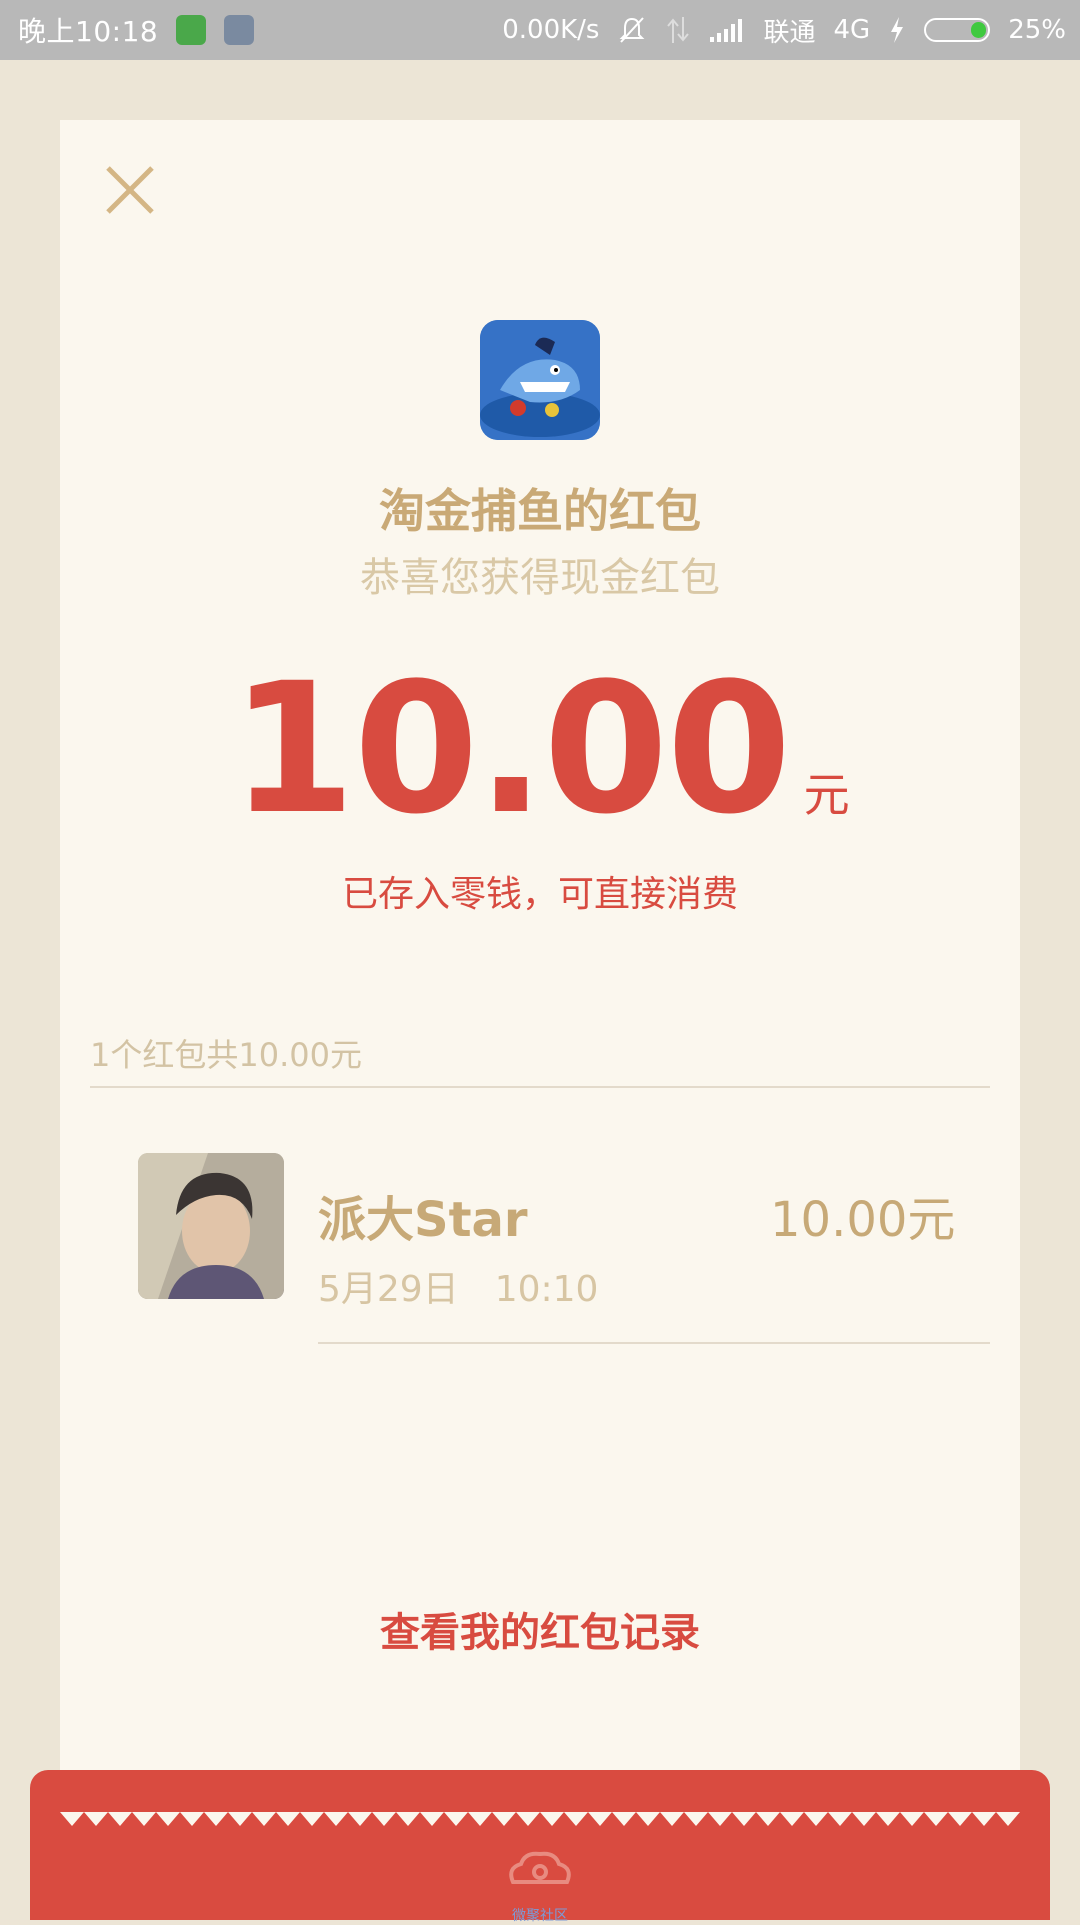 This screenshot has height=1925, width=1080. Describe the element at coordinates (88, 31) in the screenshot. I see `clock: 晚上10:18` at that location.